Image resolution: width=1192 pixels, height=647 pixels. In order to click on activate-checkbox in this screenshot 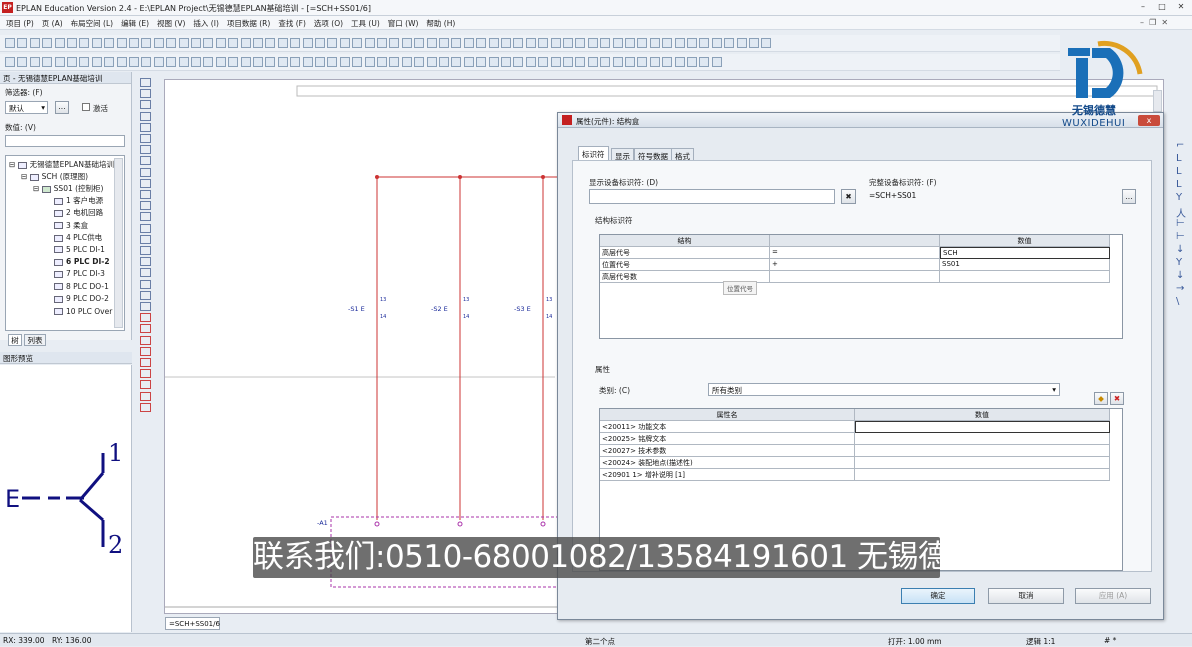, I will do `click(86, 107)`.